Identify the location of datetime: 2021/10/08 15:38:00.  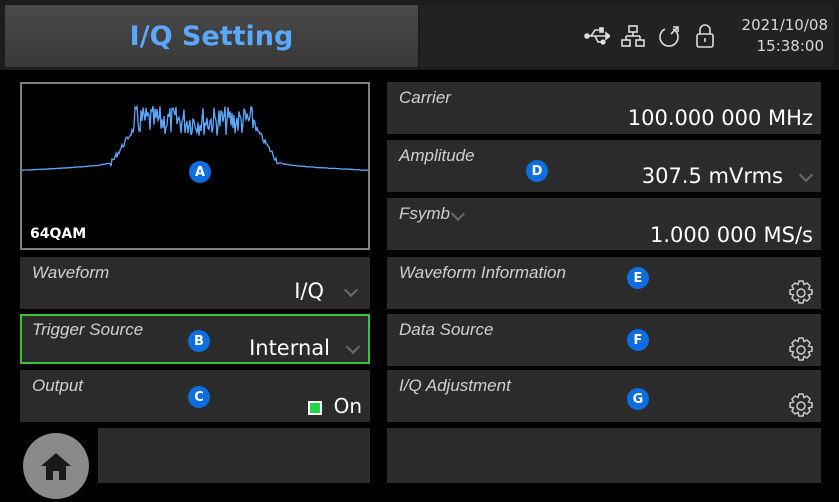
(785, 36).